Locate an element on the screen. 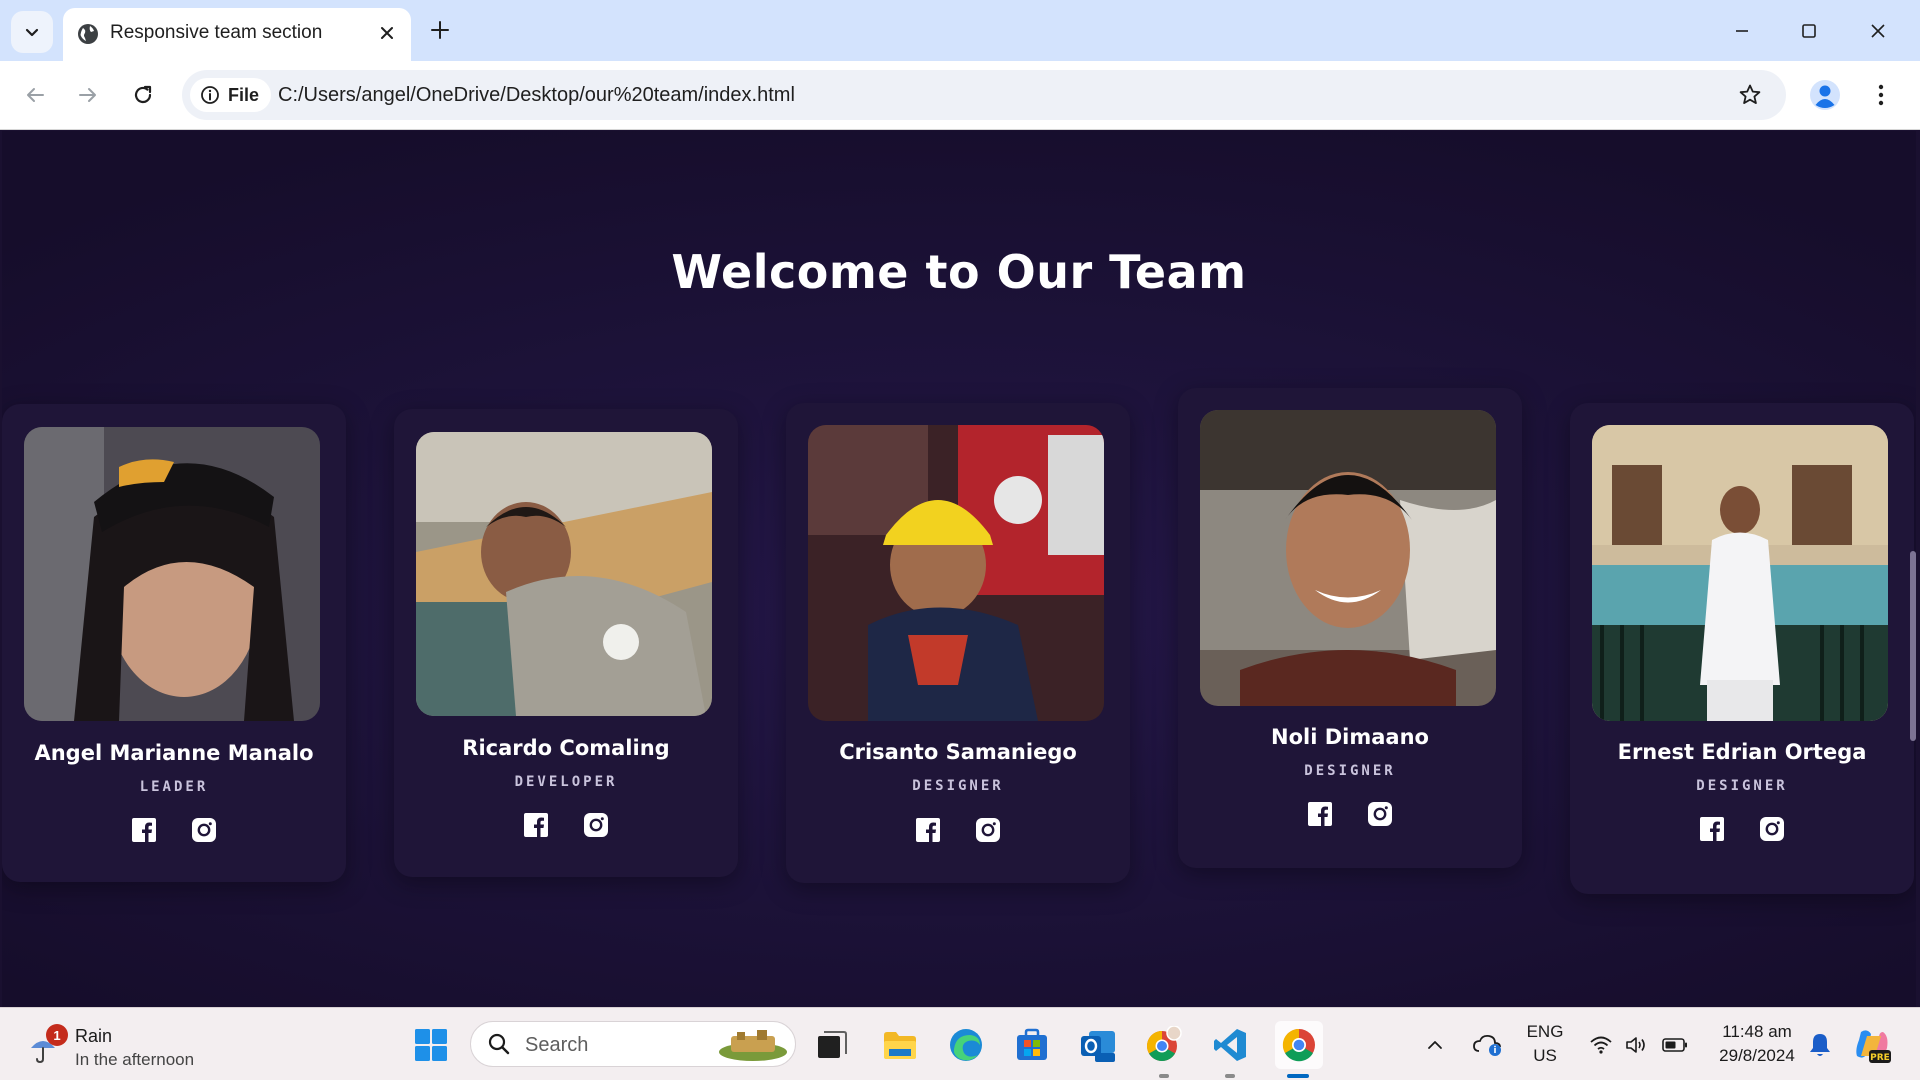 The height and width of the screenshot is (1080, 1920). member-name: Noli Dimaano is located at coordinates (1350, 737).